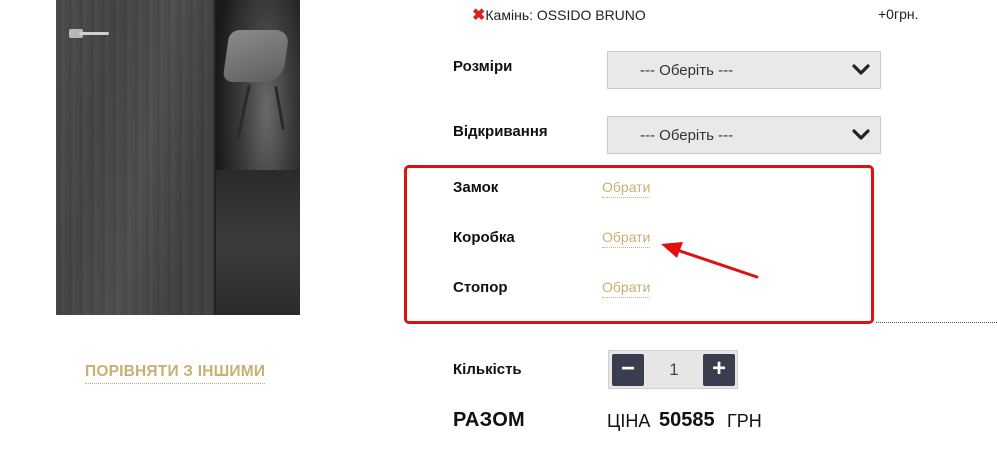 Image resolution: width=997 pixels, height=455 pixels. Describe the element at coordinates (483, 66) in the screenshot. I see `sizes-label: Розміри` at that location.